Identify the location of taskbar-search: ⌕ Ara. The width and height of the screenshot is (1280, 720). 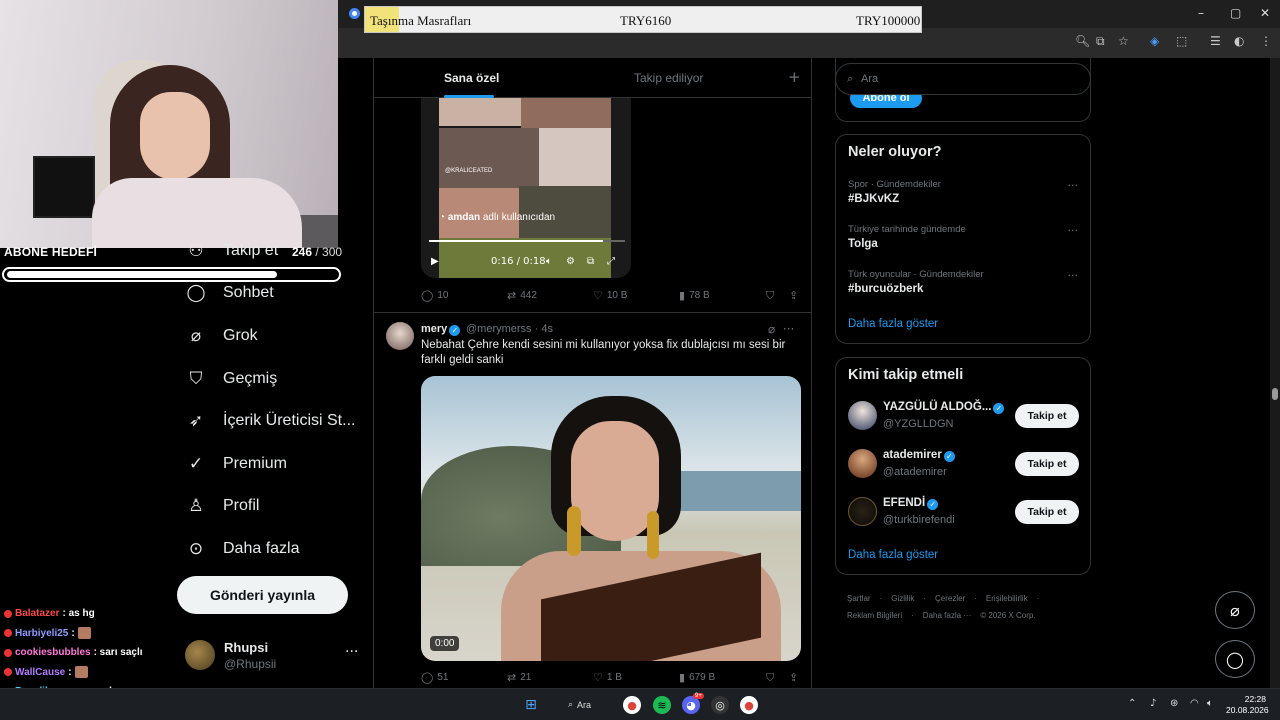
(582, 705).